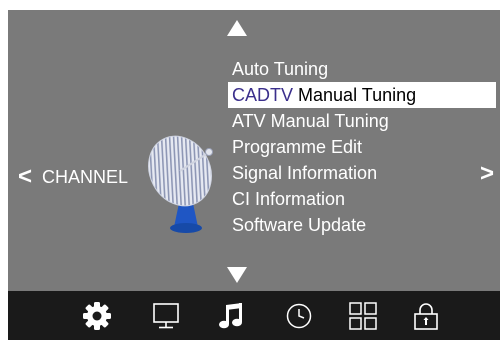 The width and height of the screenshot is (500, 340). What do you see at coordinates (426, 316) in the screenshot?
I see `lock-icon` at bounding box center [426, 316].